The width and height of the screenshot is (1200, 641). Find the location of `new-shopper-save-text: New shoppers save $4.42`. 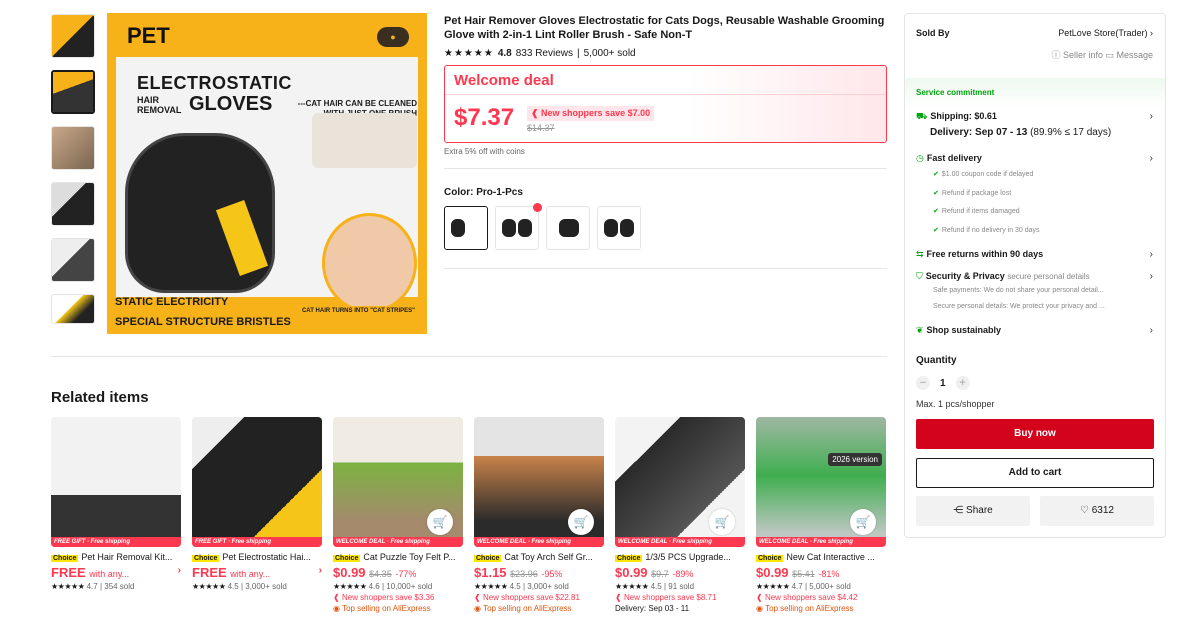

new-shopper-save-text: New shoppers save $4.42 is located at coordinates (811, 597).